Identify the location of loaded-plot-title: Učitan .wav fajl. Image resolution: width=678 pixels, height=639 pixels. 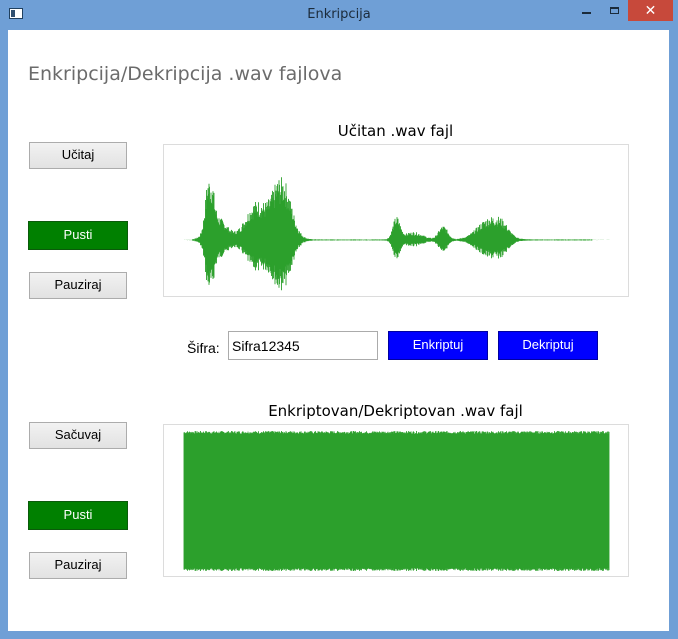
(395, 131).